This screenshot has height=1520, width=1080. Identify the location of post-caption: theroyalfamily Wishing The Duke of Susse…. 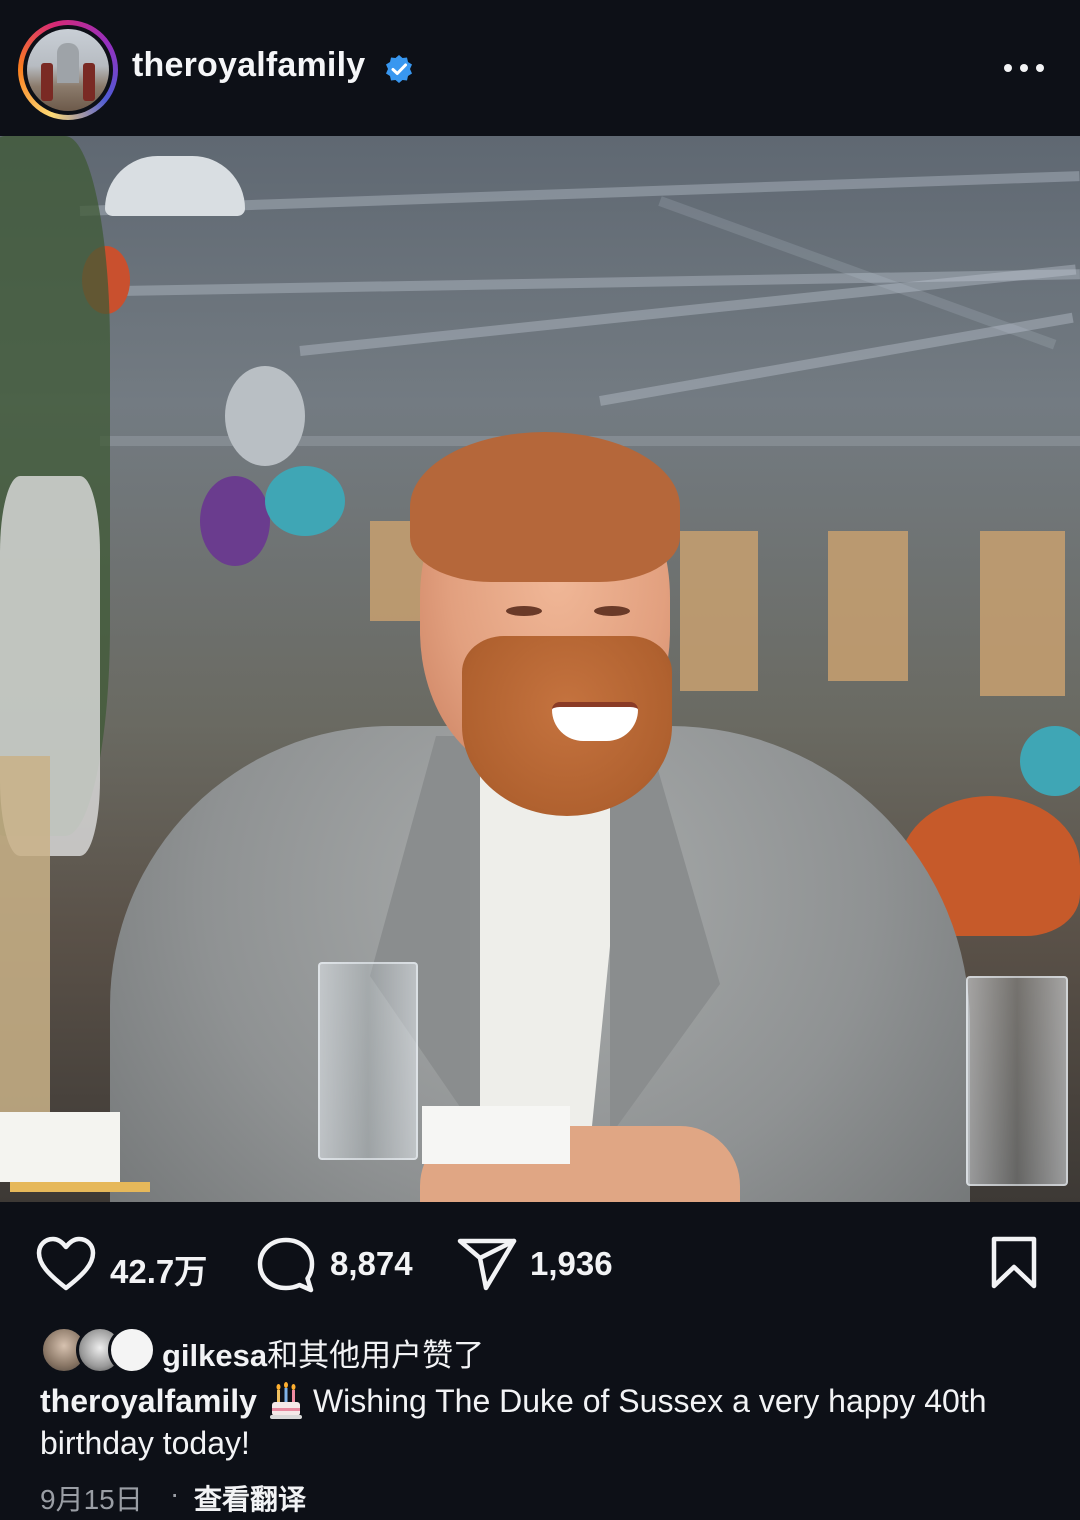
(545, 1422).